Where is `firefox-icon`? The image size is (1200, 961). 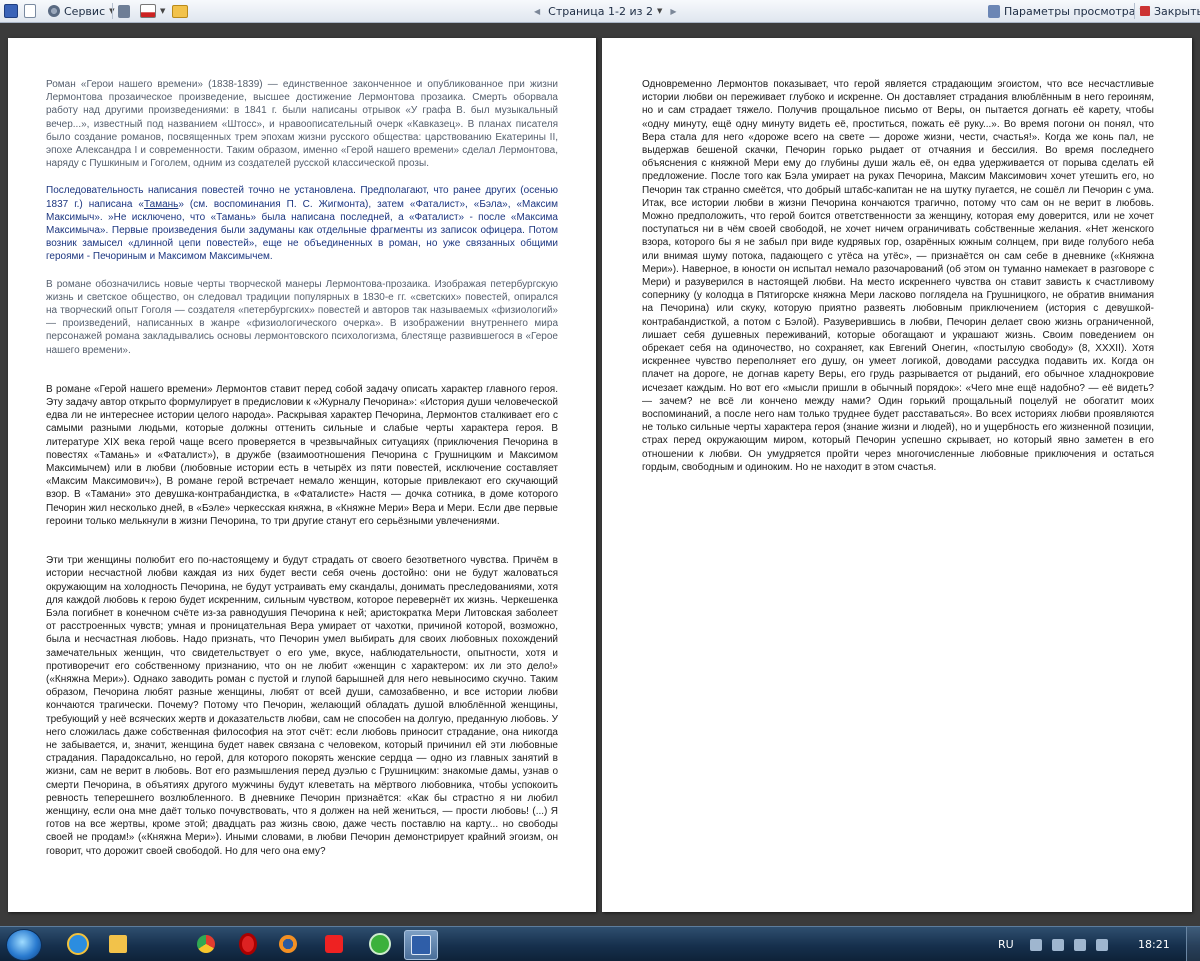
firefox-icon is located at coordinates (288, 944).